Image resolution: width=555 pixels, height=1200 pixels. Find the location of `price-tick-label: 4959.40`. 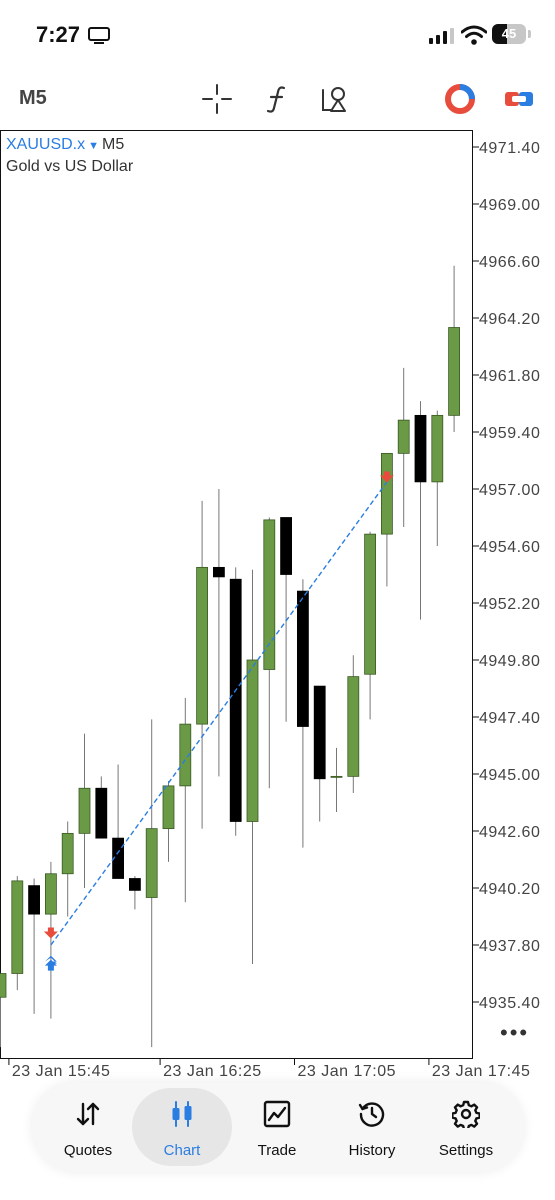

price-tick-label: 4959.40 is located at coordinates (509, 433).